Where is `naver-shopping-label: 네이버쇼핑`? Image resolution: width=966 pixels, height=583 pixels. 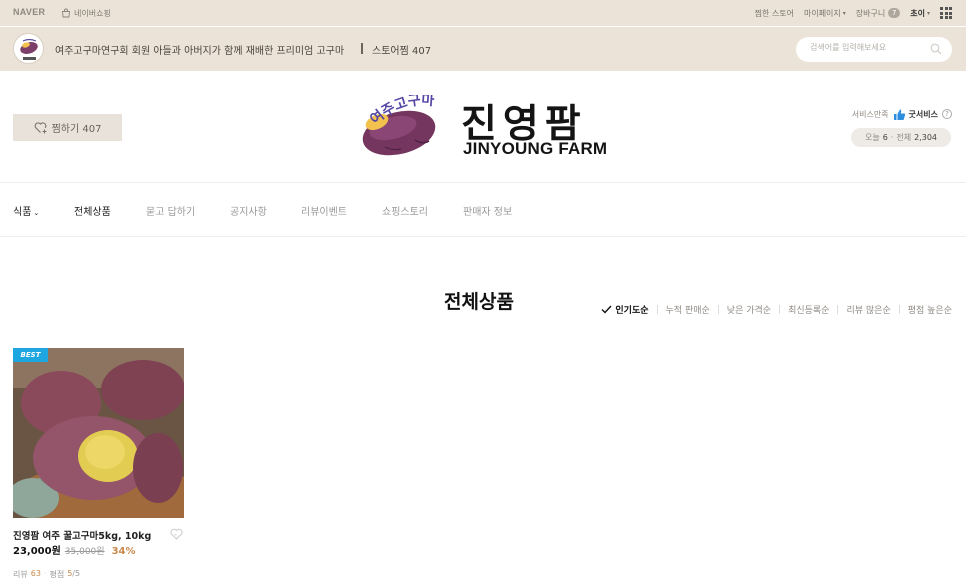 naver-shopping-label: 네이버쇼핑 is located at coordinates (92, 13).